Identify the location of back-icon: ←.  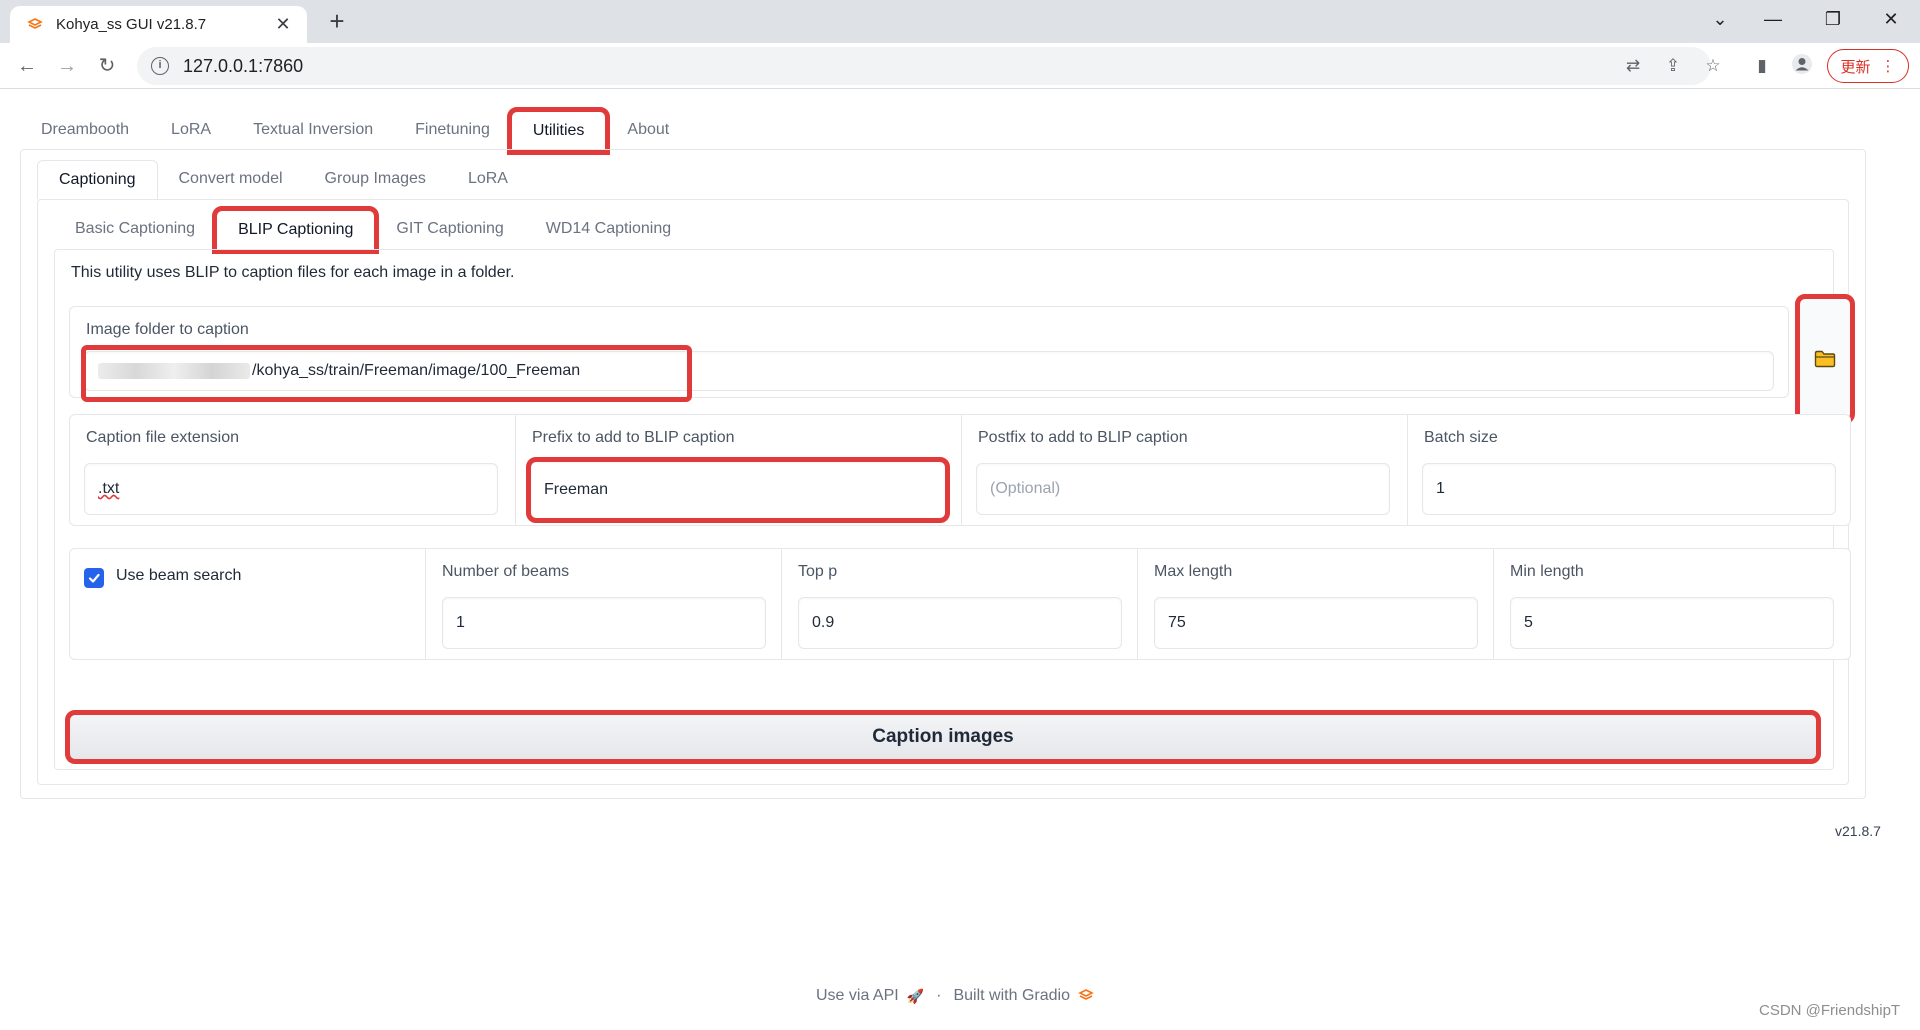
(27, 66).